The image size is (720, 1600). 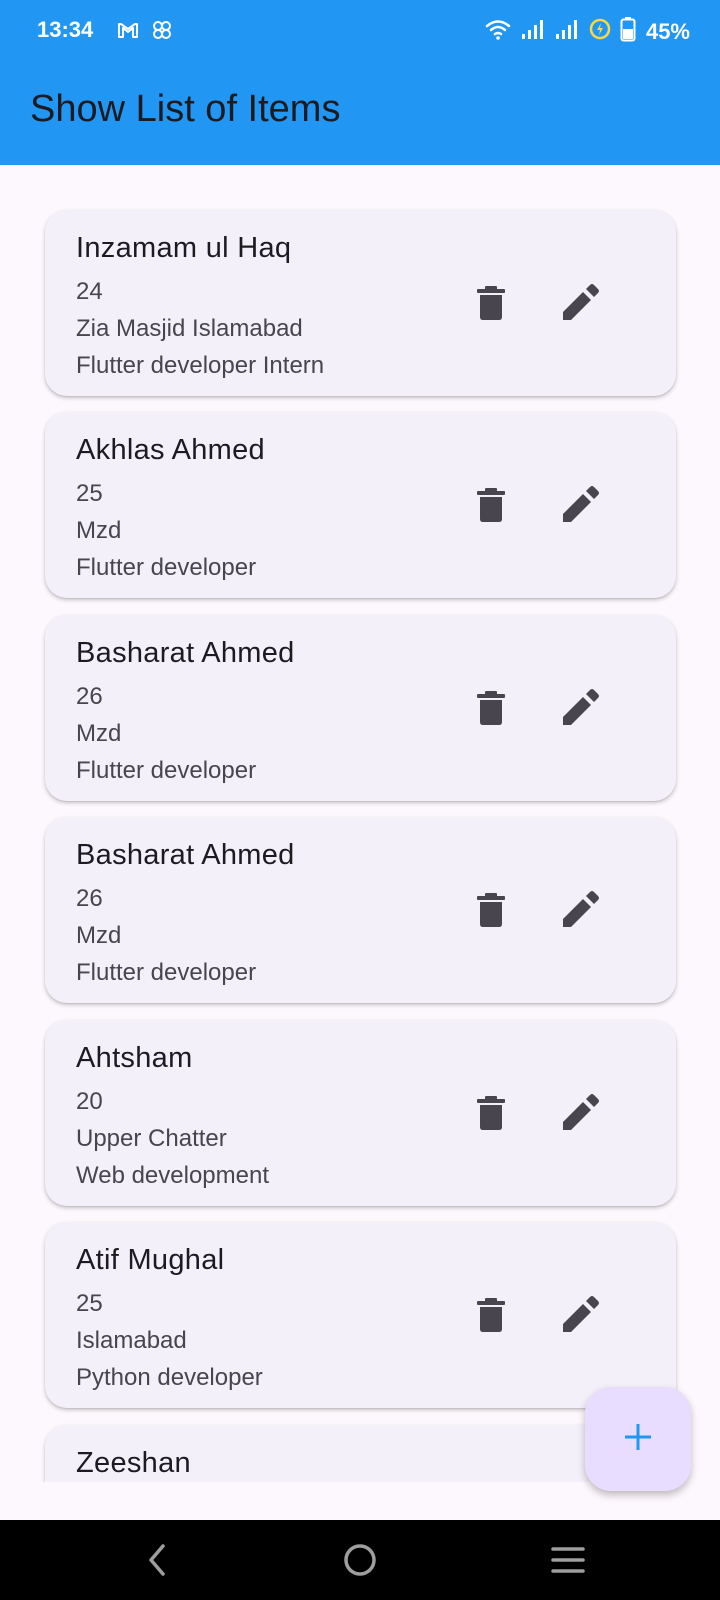 I want to click on item-name: Akhlas Ahmed, so click(x=170, y=450).